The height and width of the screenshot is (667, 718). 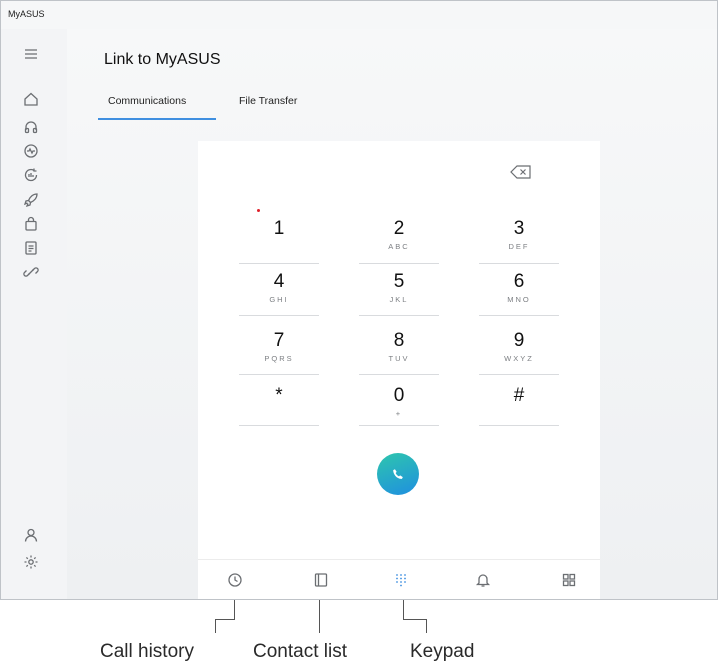 What do you see at coordinates (399, 299) in the screenshot?
I see `key-letters: JKL` at bounding box center [399, 299].